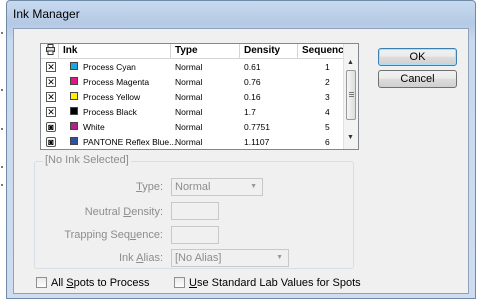  I want to click on dialog-title: Ink Manager, so click(46, 14).